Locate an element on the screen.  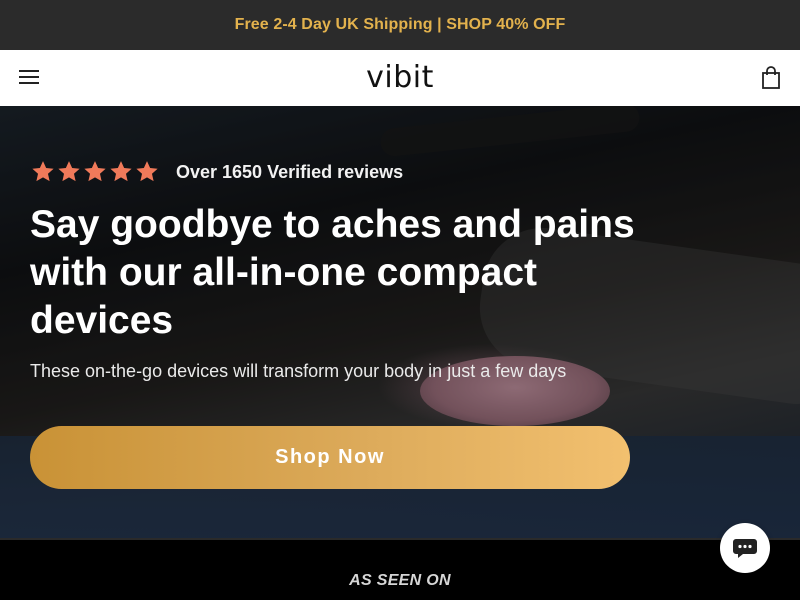
shop-now-button: Shop Now is located at coordinates (330, 457).